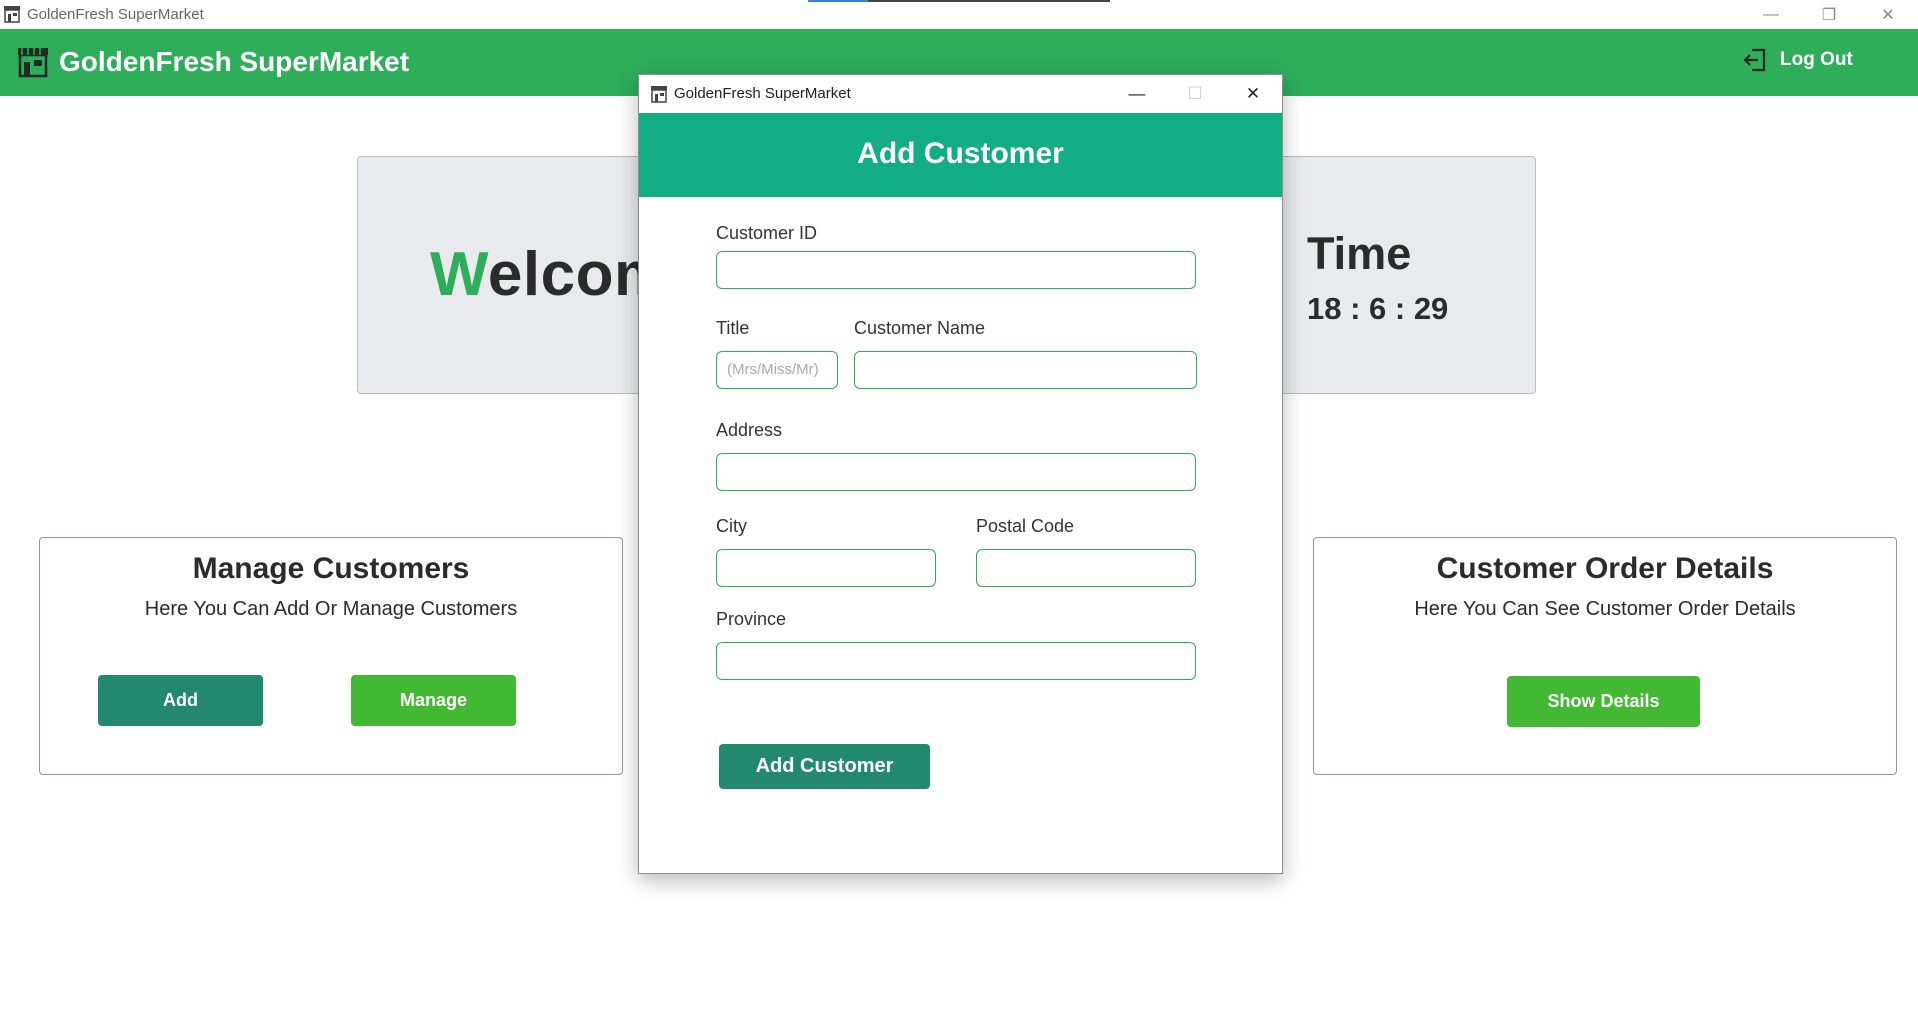  I want to click on customer-id-label: Customer ID, so click(767, 233).